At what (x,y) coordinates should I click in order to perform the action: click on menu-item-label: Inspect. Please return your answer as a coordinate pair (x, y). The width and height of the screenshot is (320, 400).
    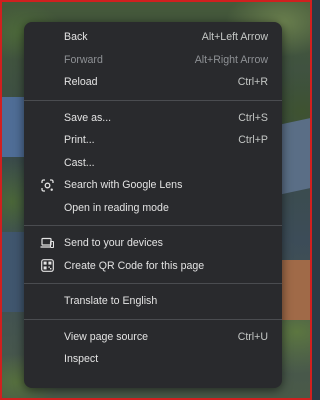
    Looking at the image, I should click on (81, 359).